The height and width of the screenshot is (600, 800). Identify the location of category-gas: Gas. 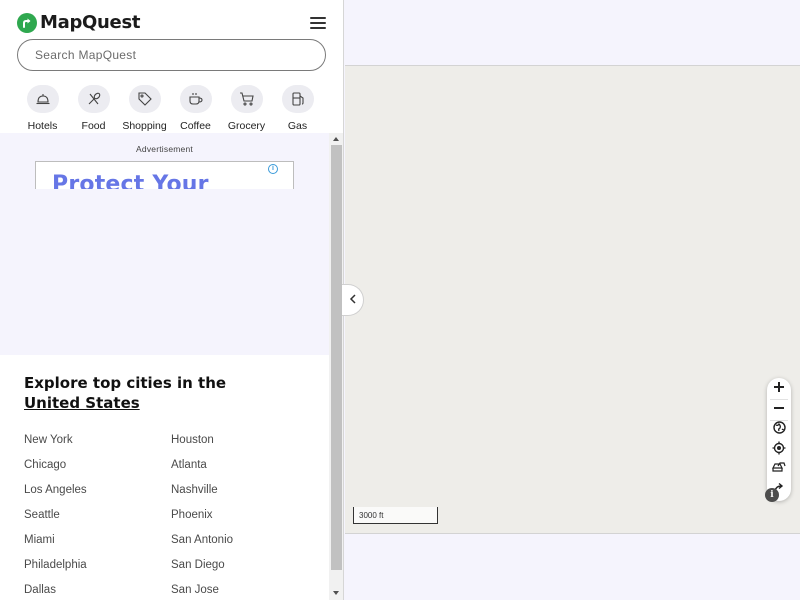
(297, 108).